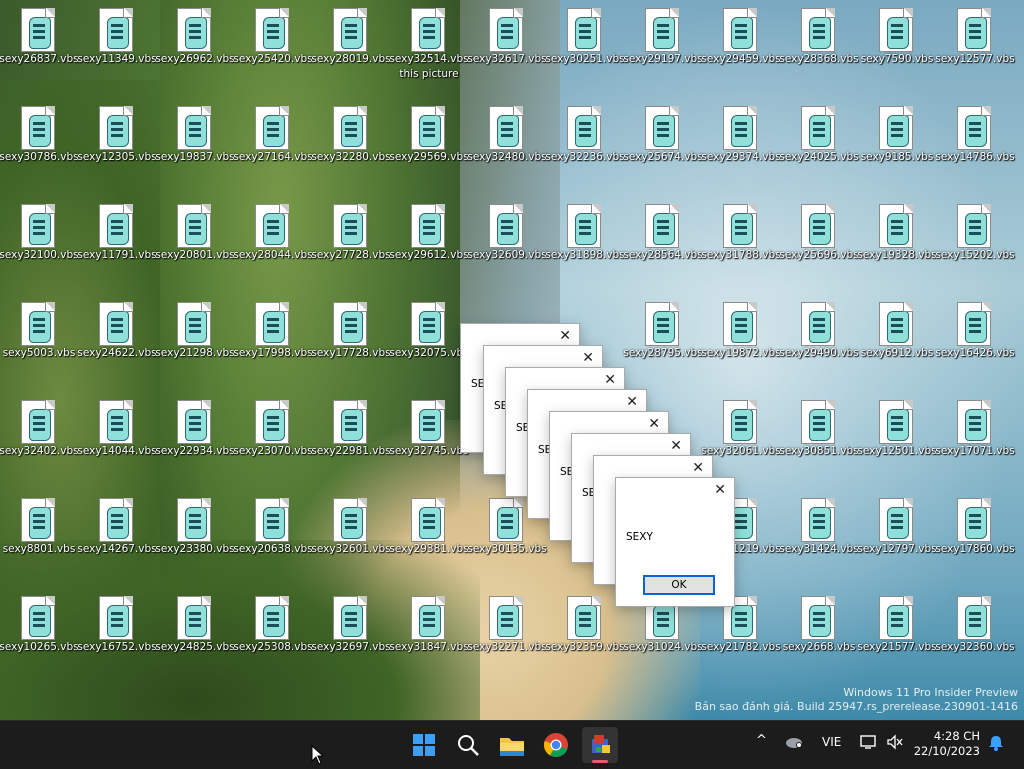 This screenshot has height=769, width=1024. I want to click on desktop-icon-vbs: sexy23380.vbs, so click(195, 538).